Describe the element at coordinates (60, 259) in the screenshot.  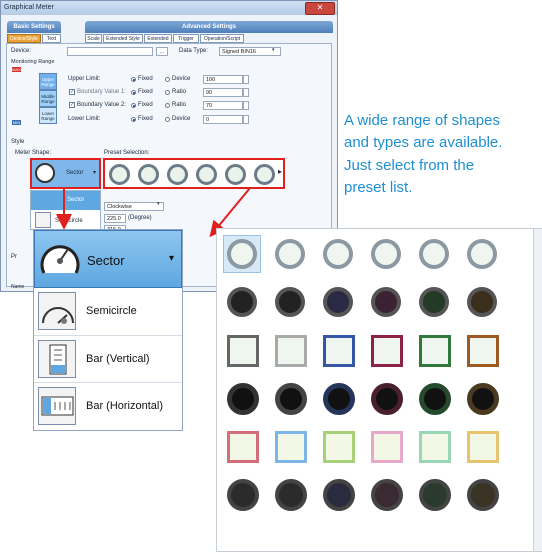
I see `sector-gauge-icon` at that location.